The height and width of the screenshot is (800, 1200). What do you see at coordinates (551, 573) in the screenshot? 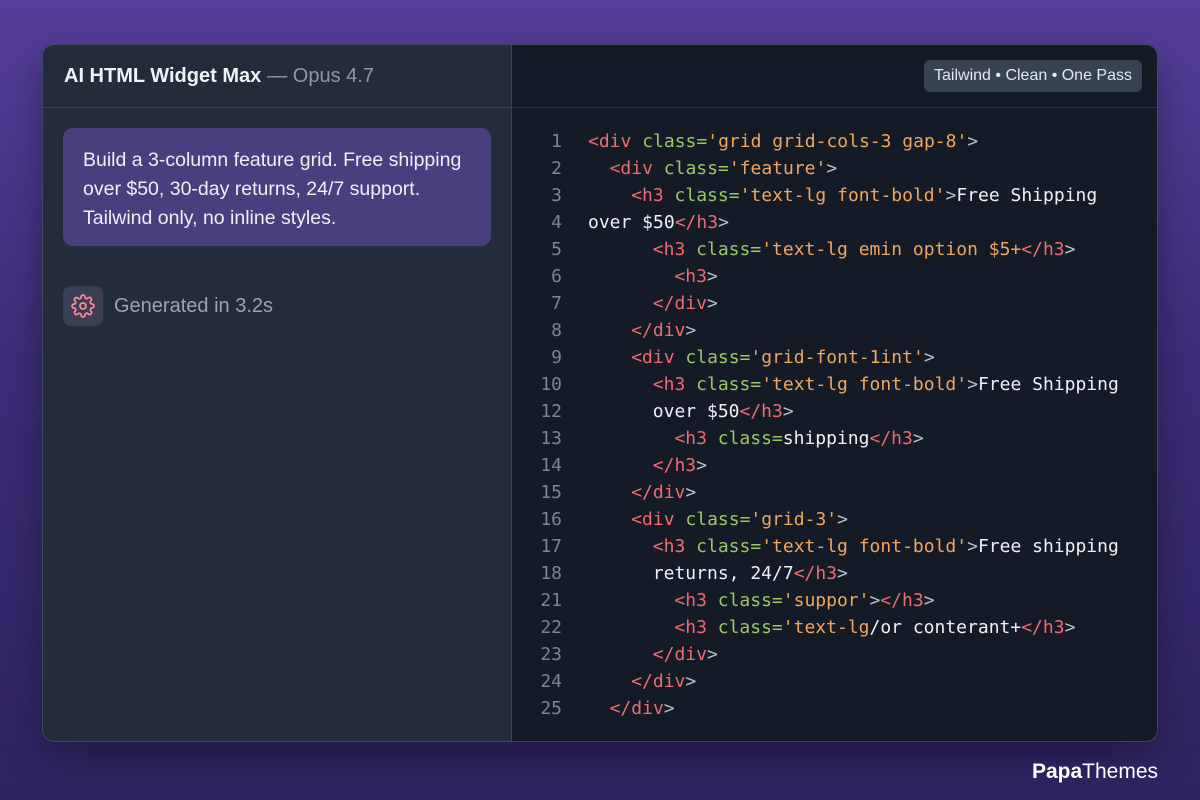
I see `line-number: 18` at bounding box center [551, 573].